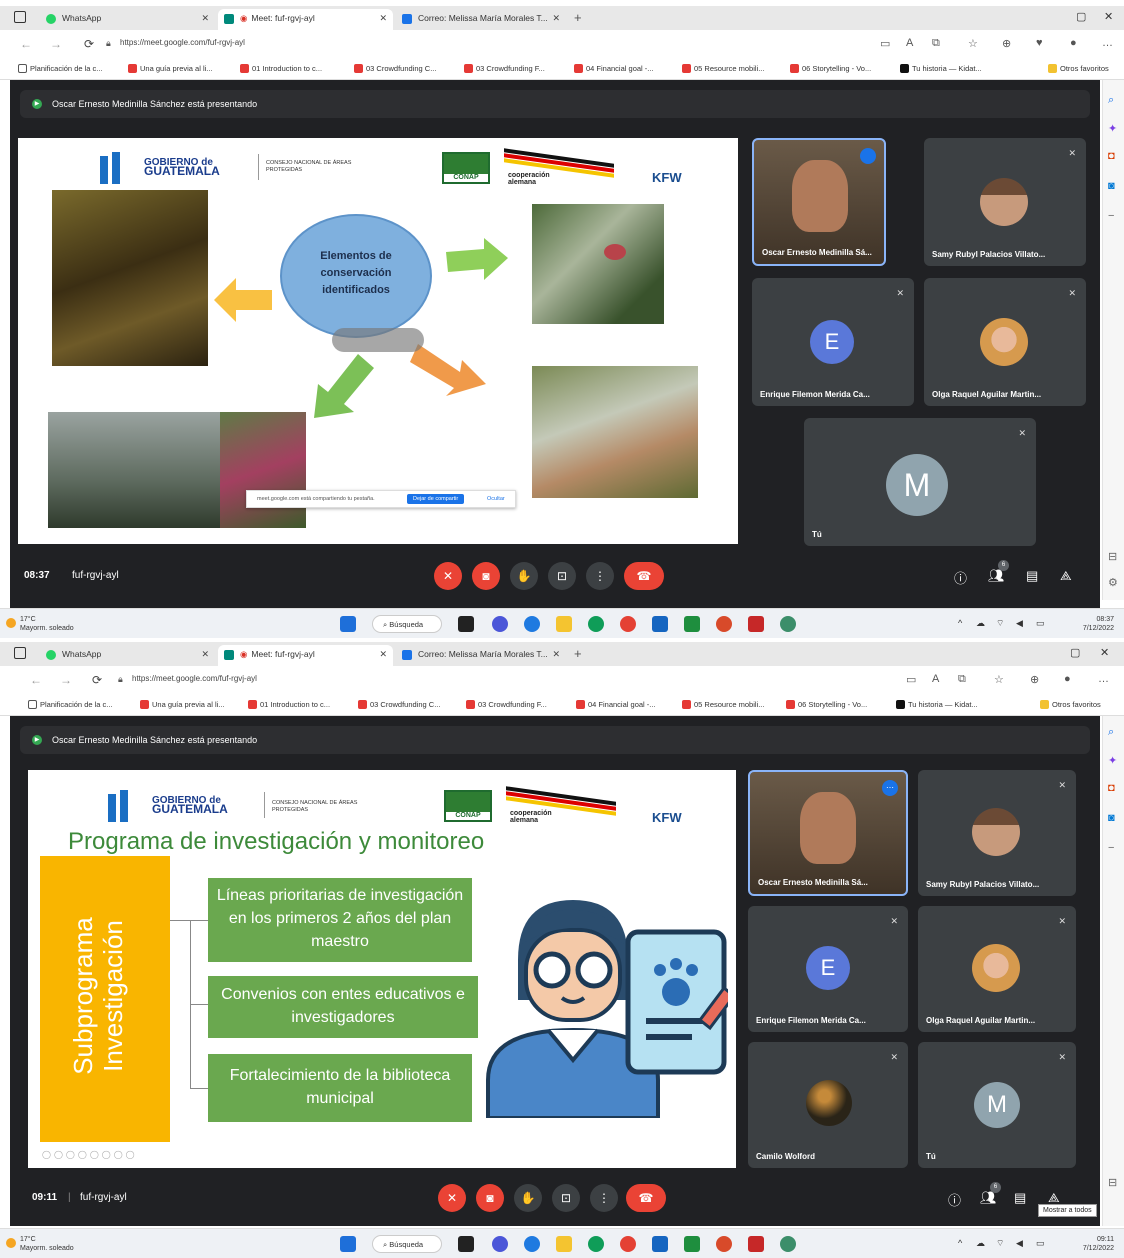  What do you see at coordinates (724, 1244) in the screenshot?
I see `powerpoint-icon` at bounding box center [724, 1244].